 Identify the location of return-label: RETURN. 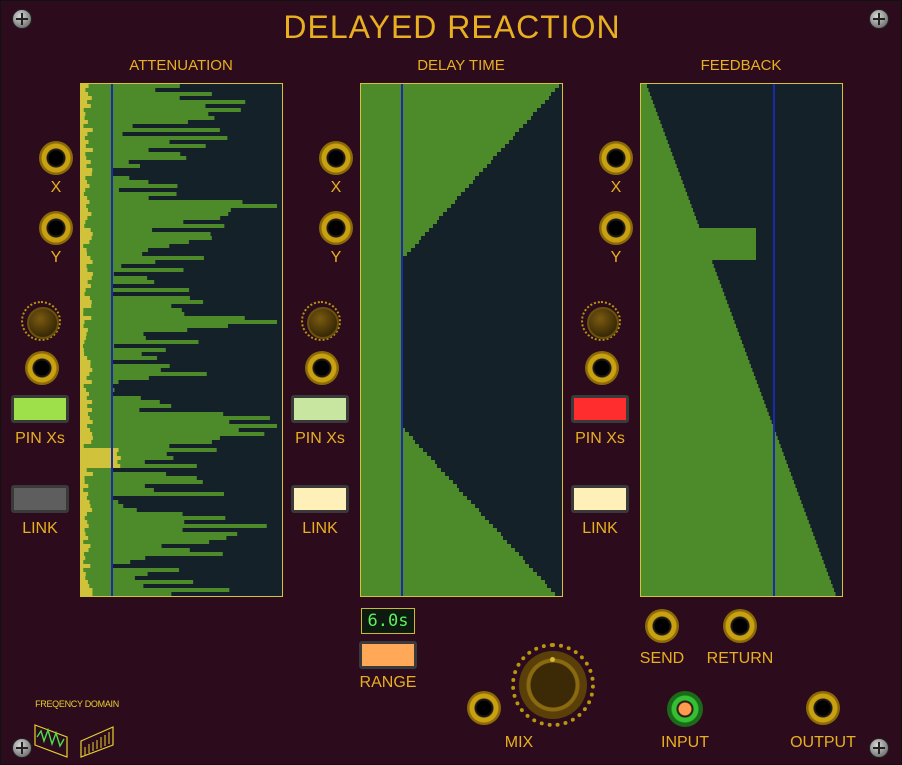
(740, 658).